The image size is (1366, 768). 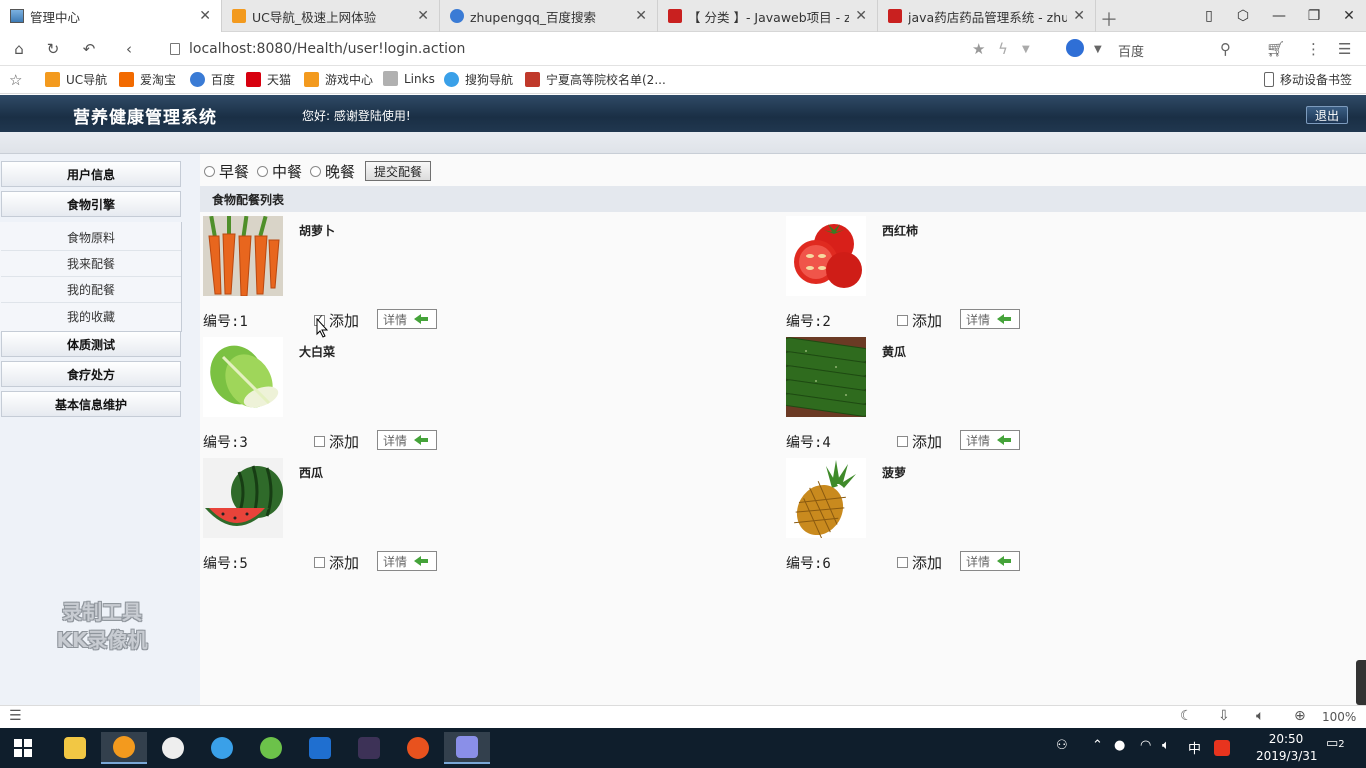 What do you see at coordinates (1314, 16) in the screenshot?
I see `restore-icon: ❐` at bounding box center [1314, 16].